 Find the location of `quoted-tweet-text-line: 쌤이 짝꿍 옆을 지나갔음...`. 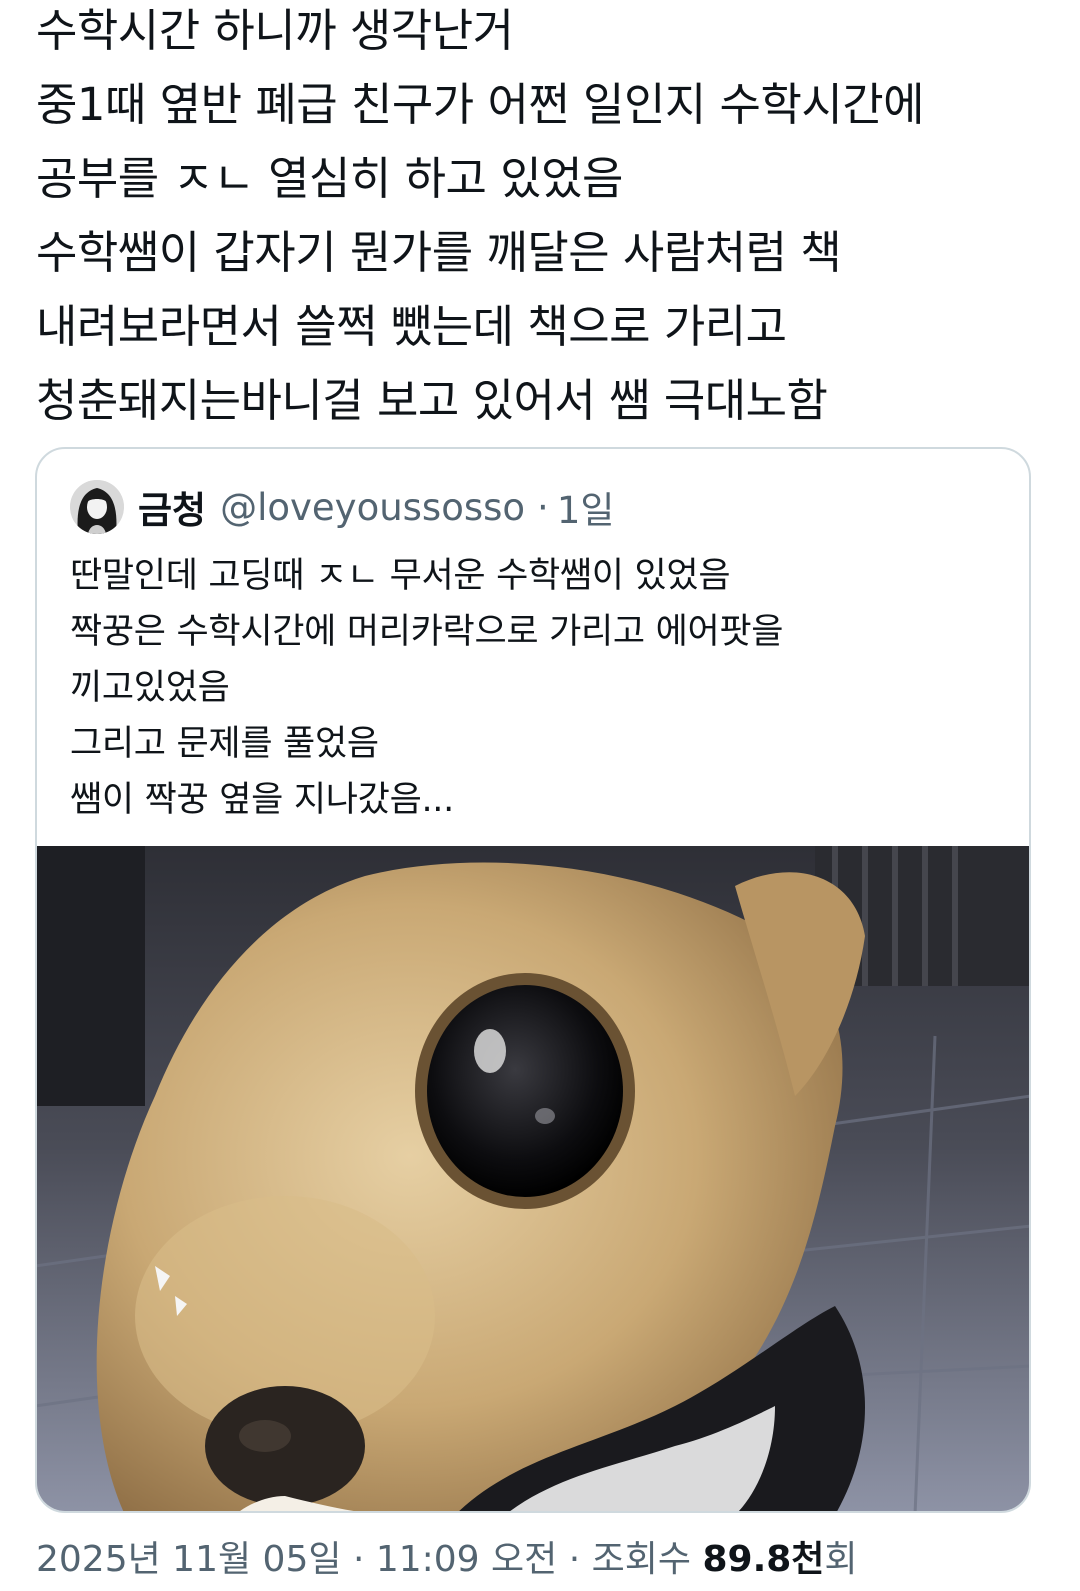

quoted-tweet-text-line: 쌤이 짝꿍 옆을 지나갔음... is located at coordinates (262, 800).